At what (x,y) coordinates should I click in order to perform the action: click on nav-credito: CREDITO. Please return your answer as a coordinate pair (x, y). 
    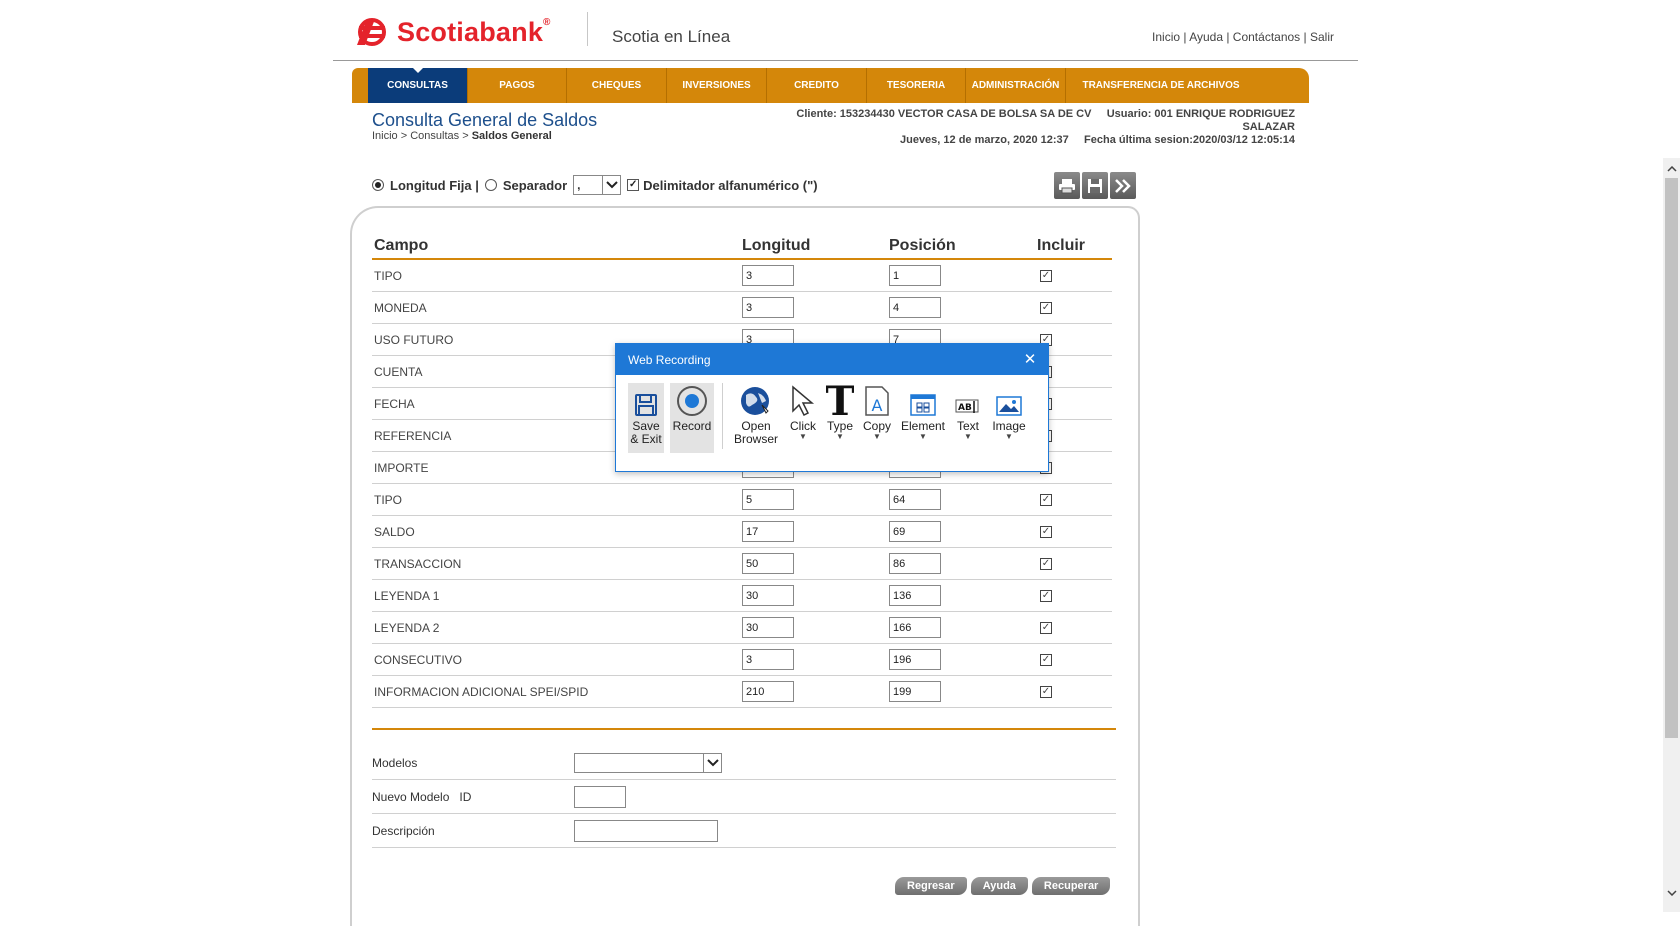
    Looking at the image, I should click on (817, 85).